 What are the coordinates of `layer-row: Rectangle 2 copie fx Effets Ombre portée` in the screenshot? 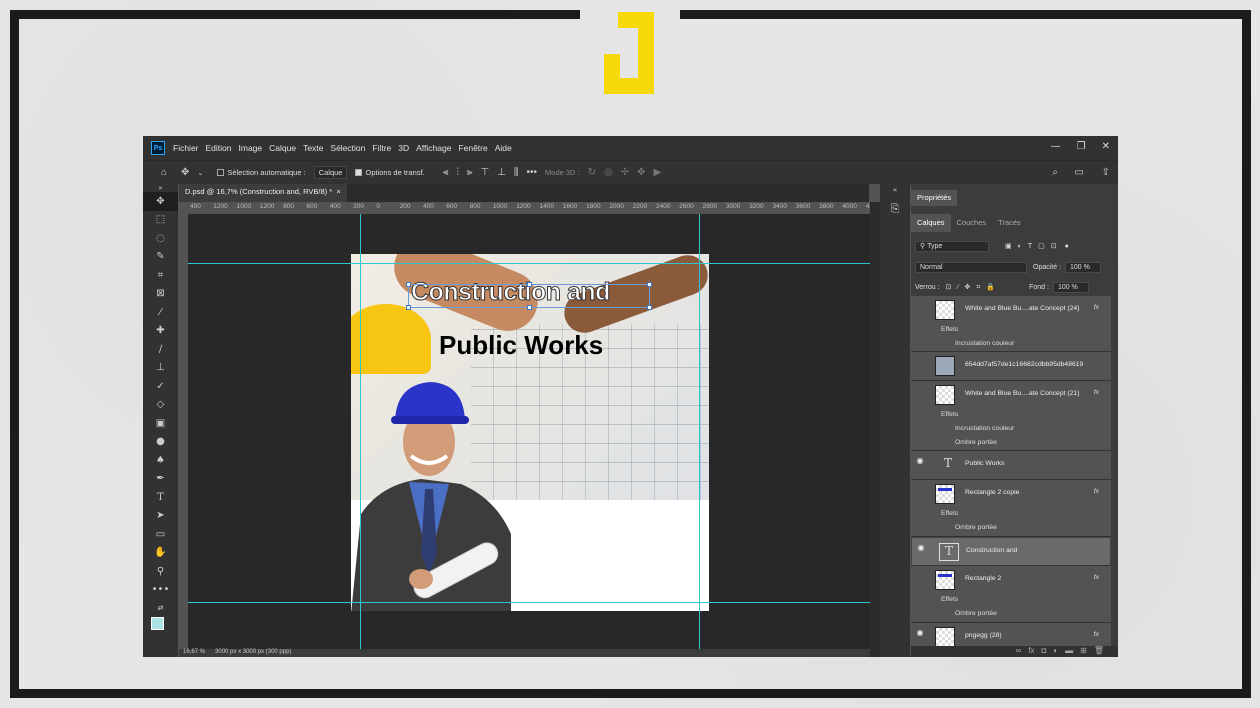 It's located at (1011, 508).